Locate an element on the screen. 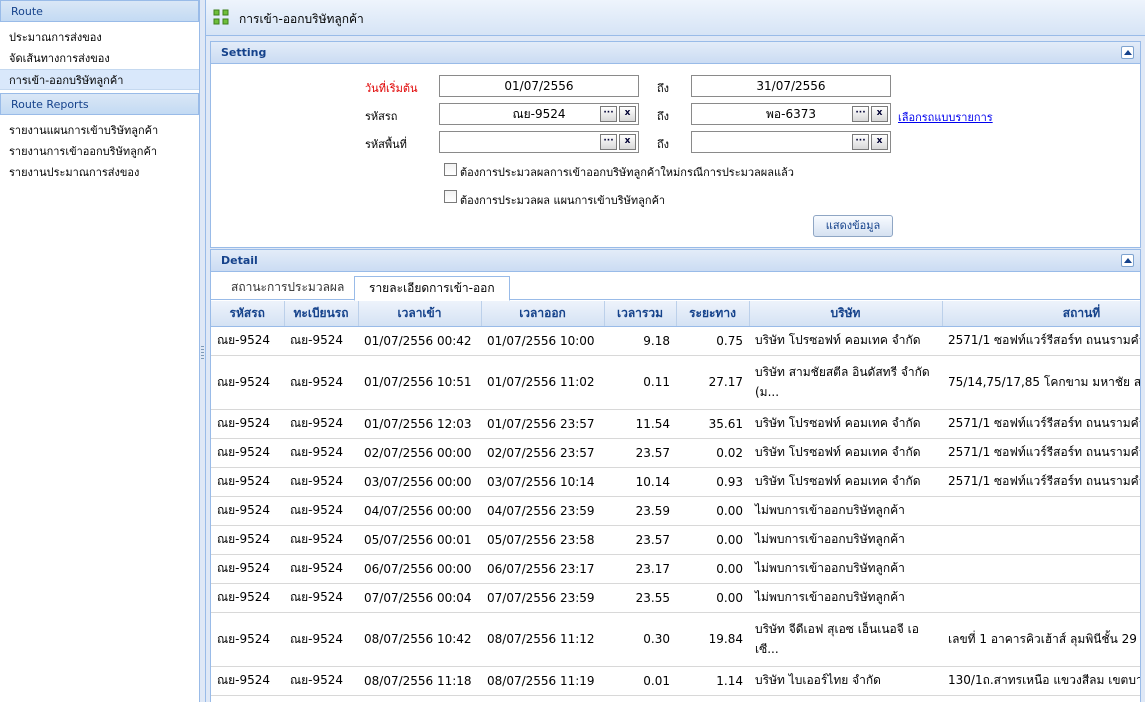 The height and width of the screenshot is (702, 1145). cell-time-out: 02/07/2556 23:57 is located at coordinates (542, 453).